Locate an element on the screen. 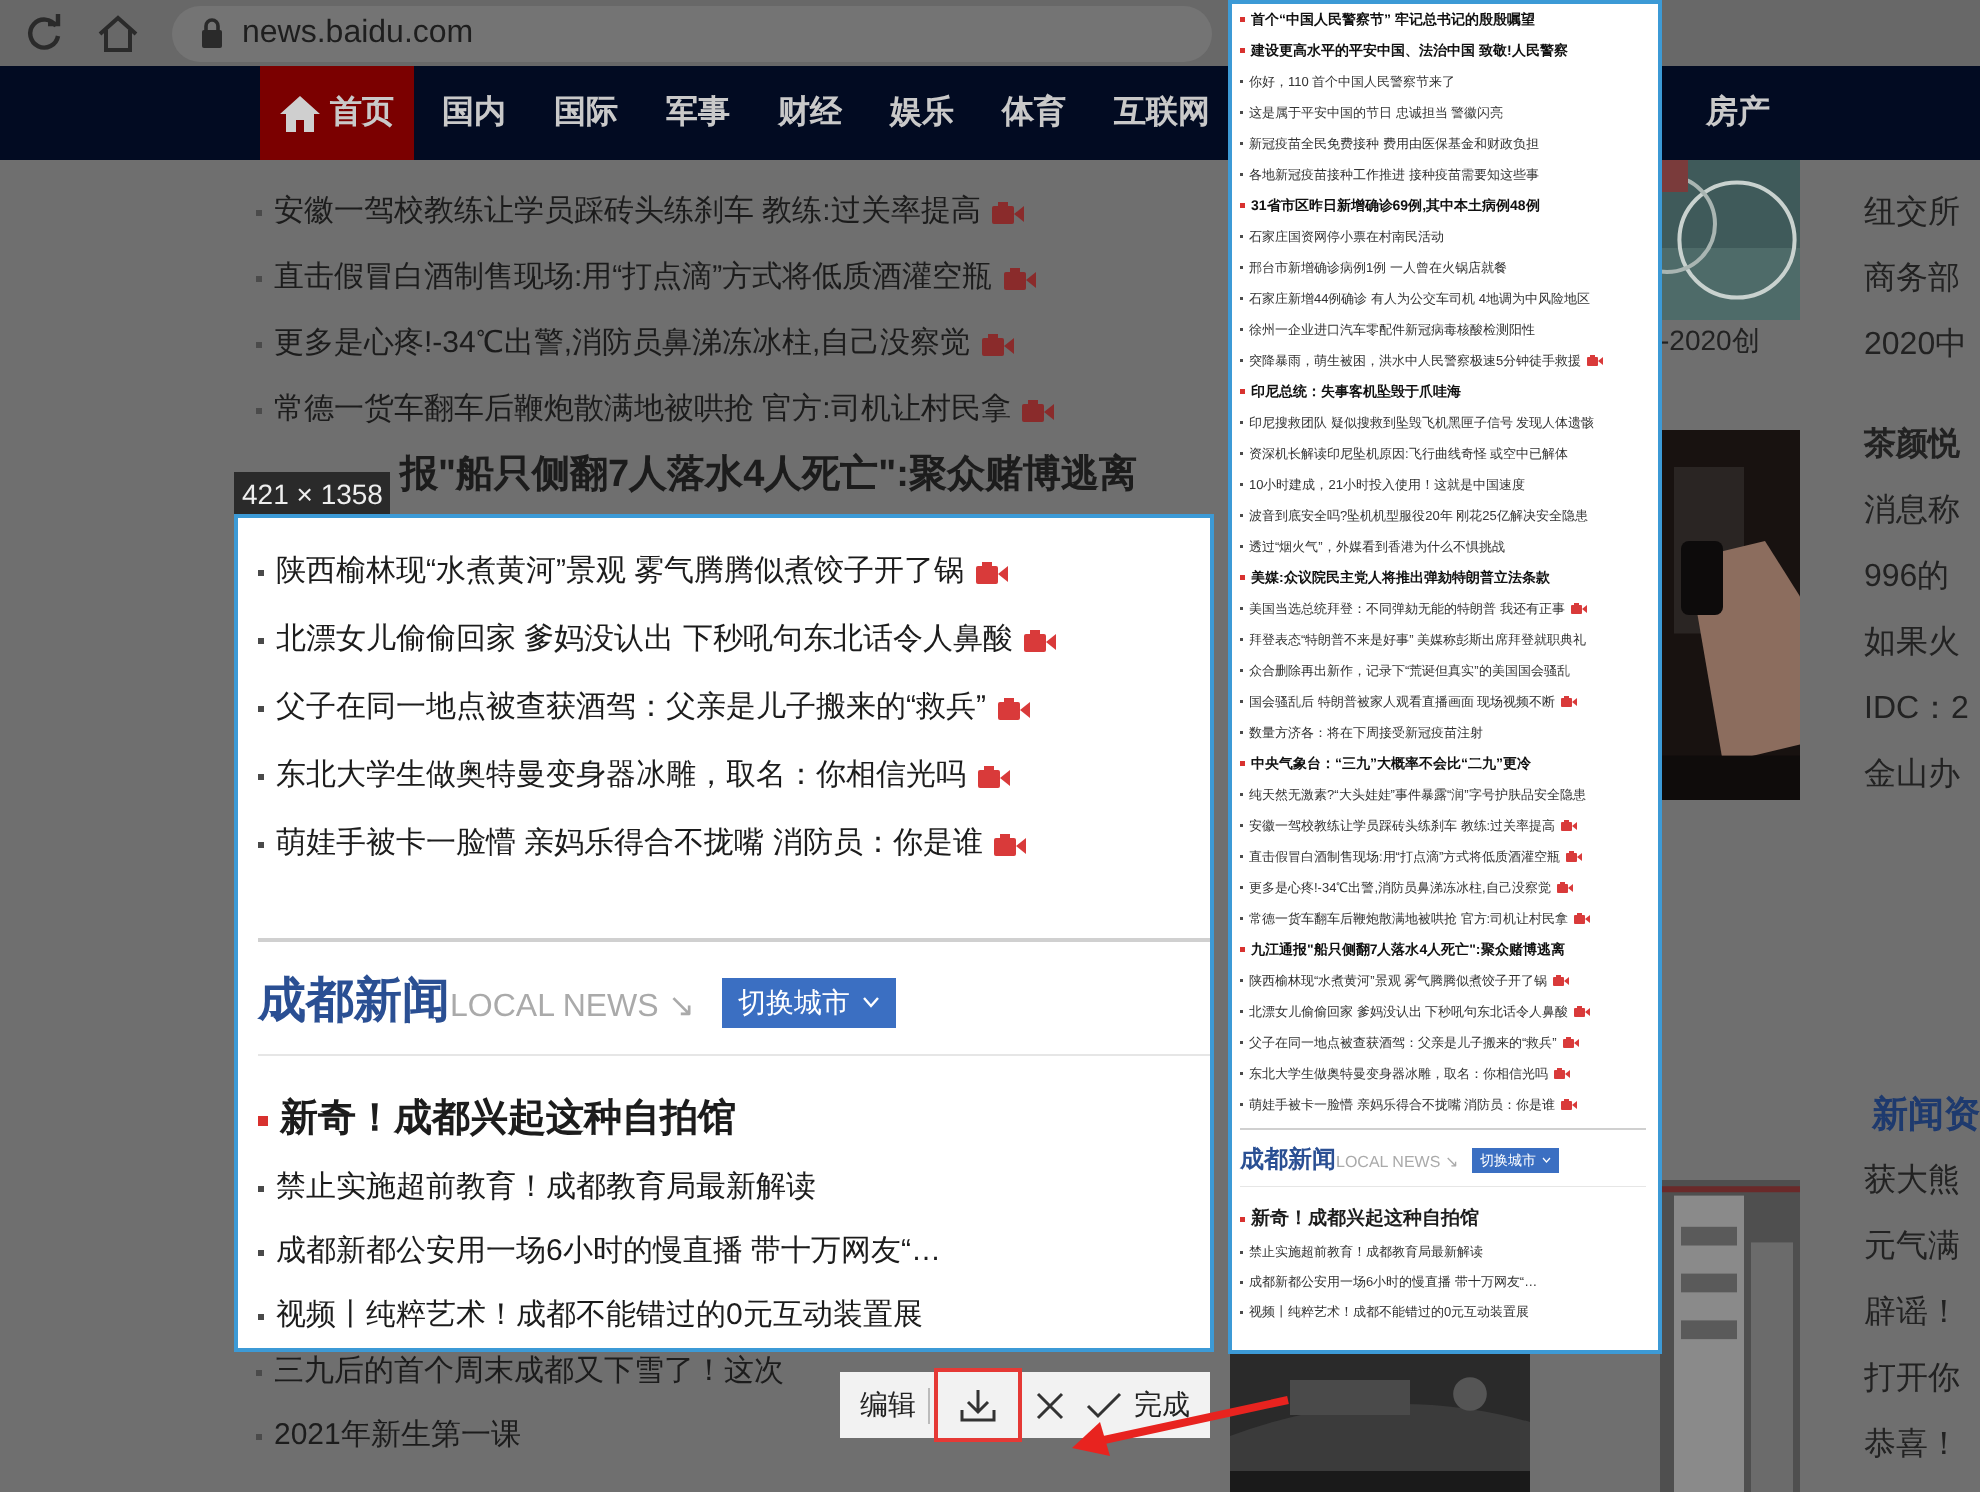 This screenshot has width=1980, height=1492. check-icon is located at coordinates (1104, 1405).